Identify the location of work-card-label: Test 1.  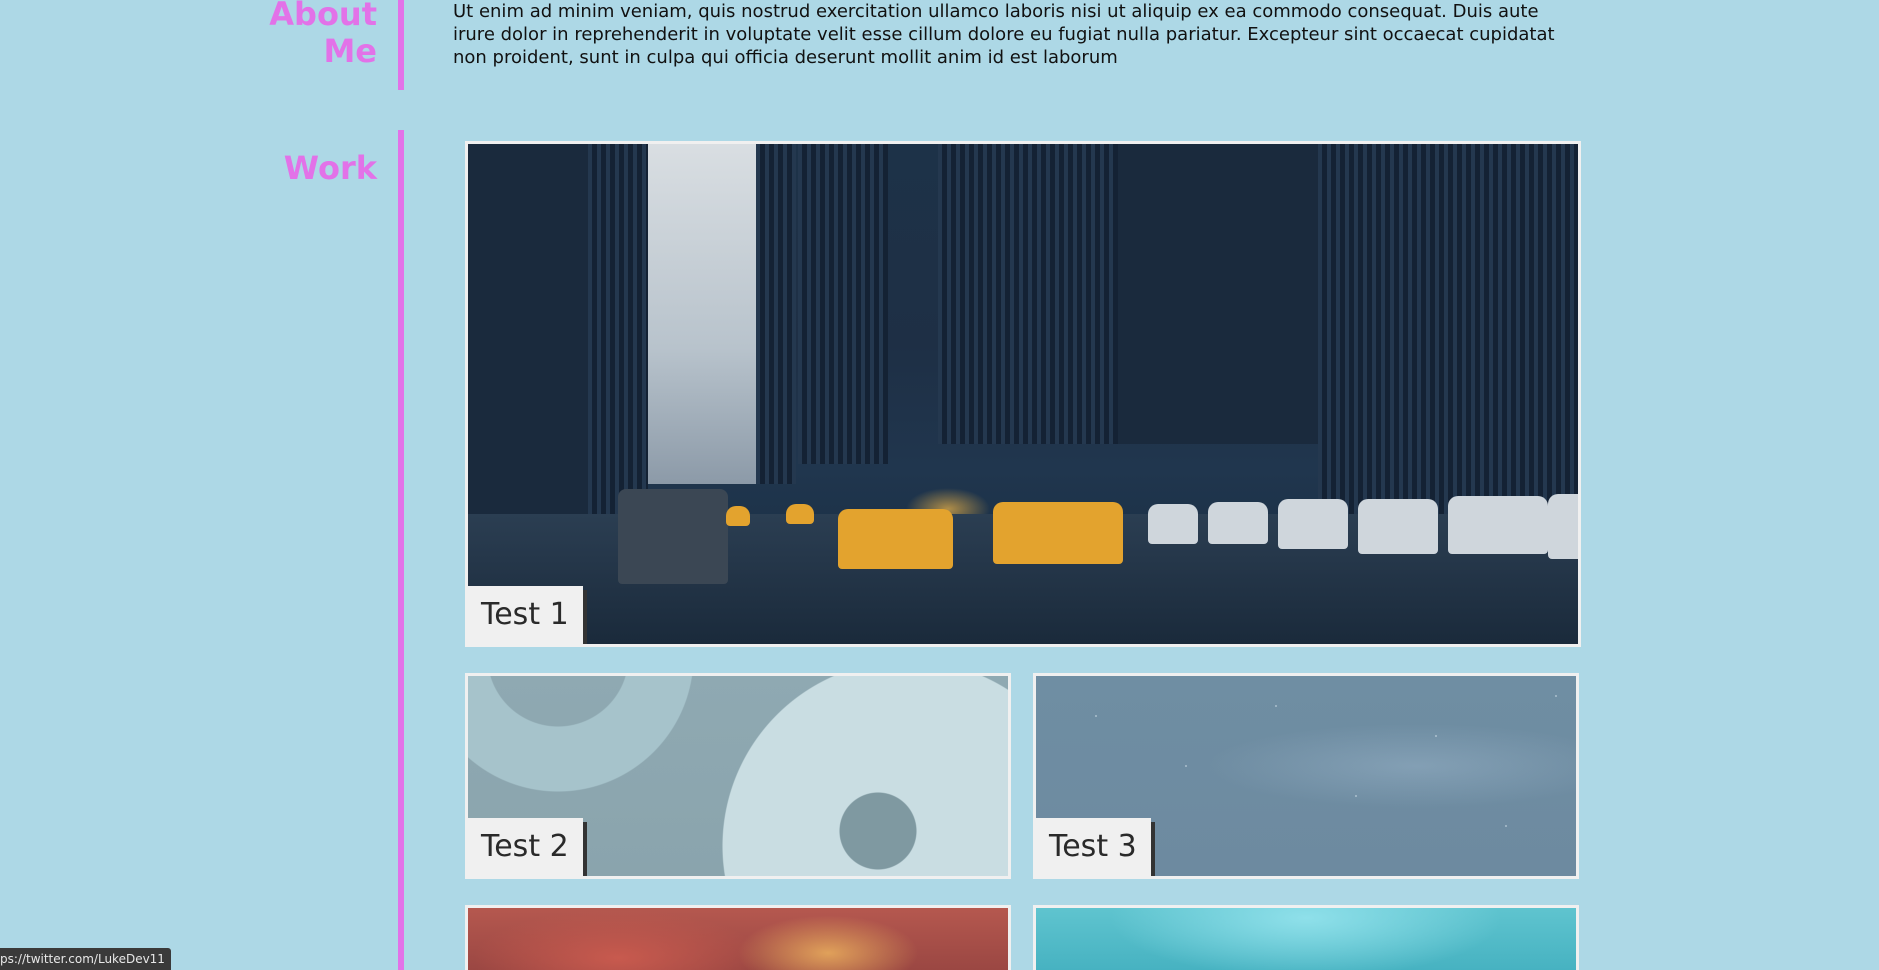
(525, 615).